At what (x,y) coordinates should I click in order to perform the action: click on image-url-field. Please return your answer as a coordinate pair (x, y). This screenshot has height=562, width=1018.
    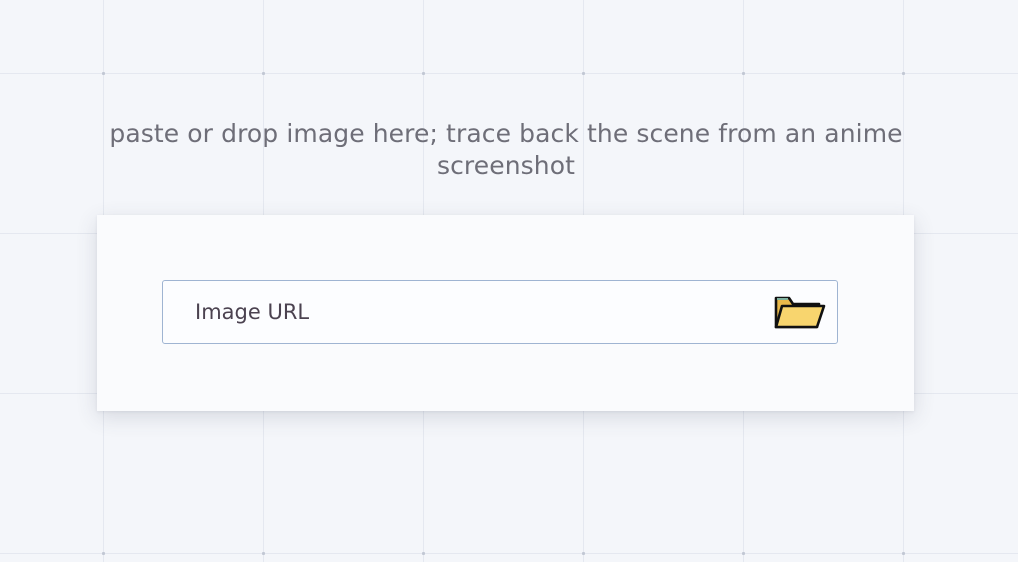
    Looking at the image, I should click on (500, 312).